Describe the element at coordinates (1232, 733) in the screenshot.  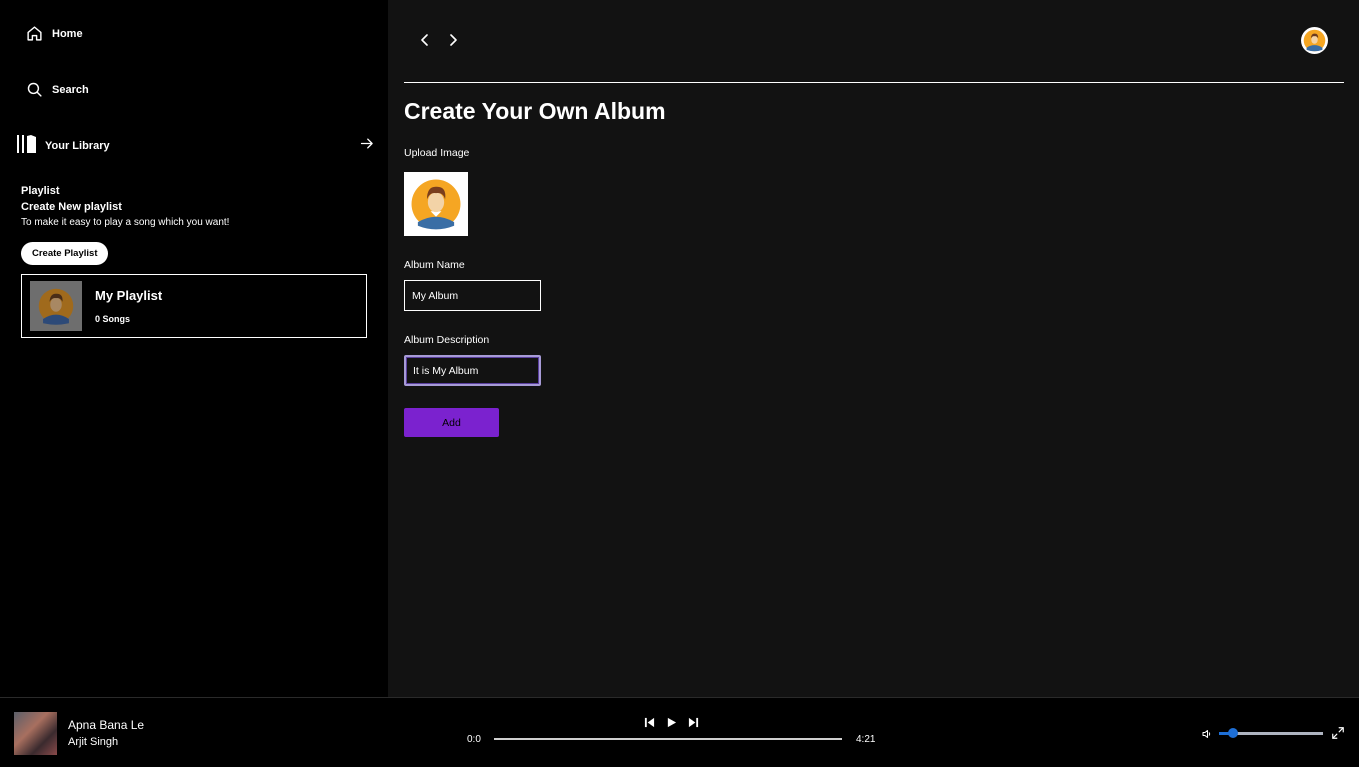
I see `volume-knob` at that location.